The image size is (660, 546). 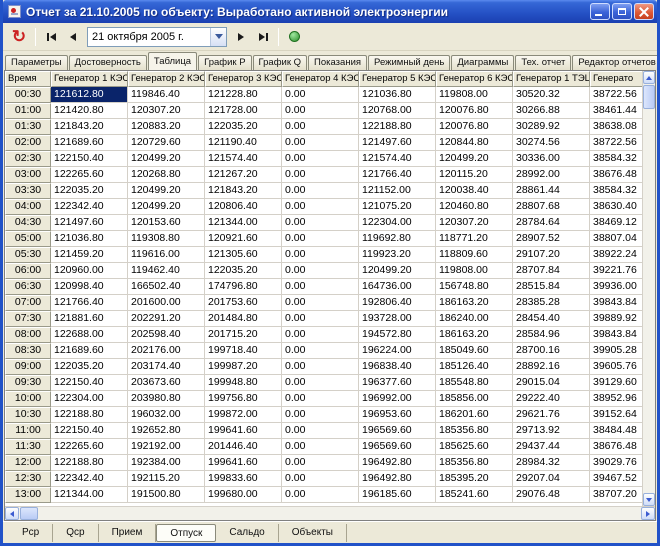 I want to click on data-cell: 121766.40, so click(x=397, y=175).